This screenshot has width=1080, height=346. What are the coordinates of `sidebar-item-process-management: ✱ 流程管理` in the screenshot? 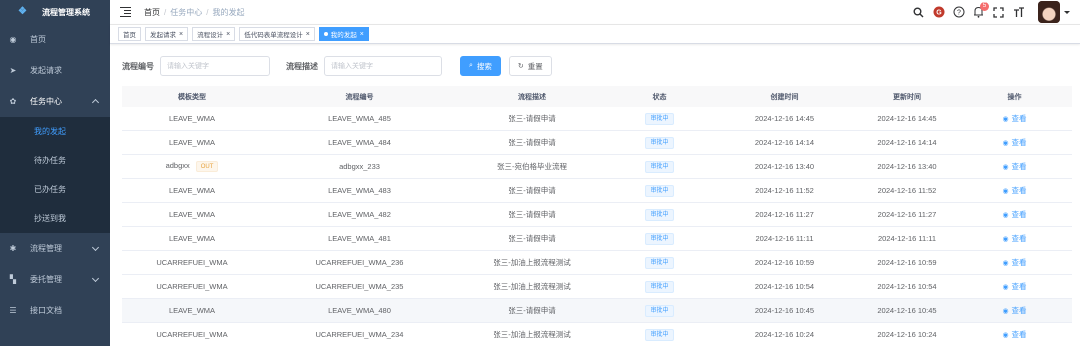 It's located at (55, 248).